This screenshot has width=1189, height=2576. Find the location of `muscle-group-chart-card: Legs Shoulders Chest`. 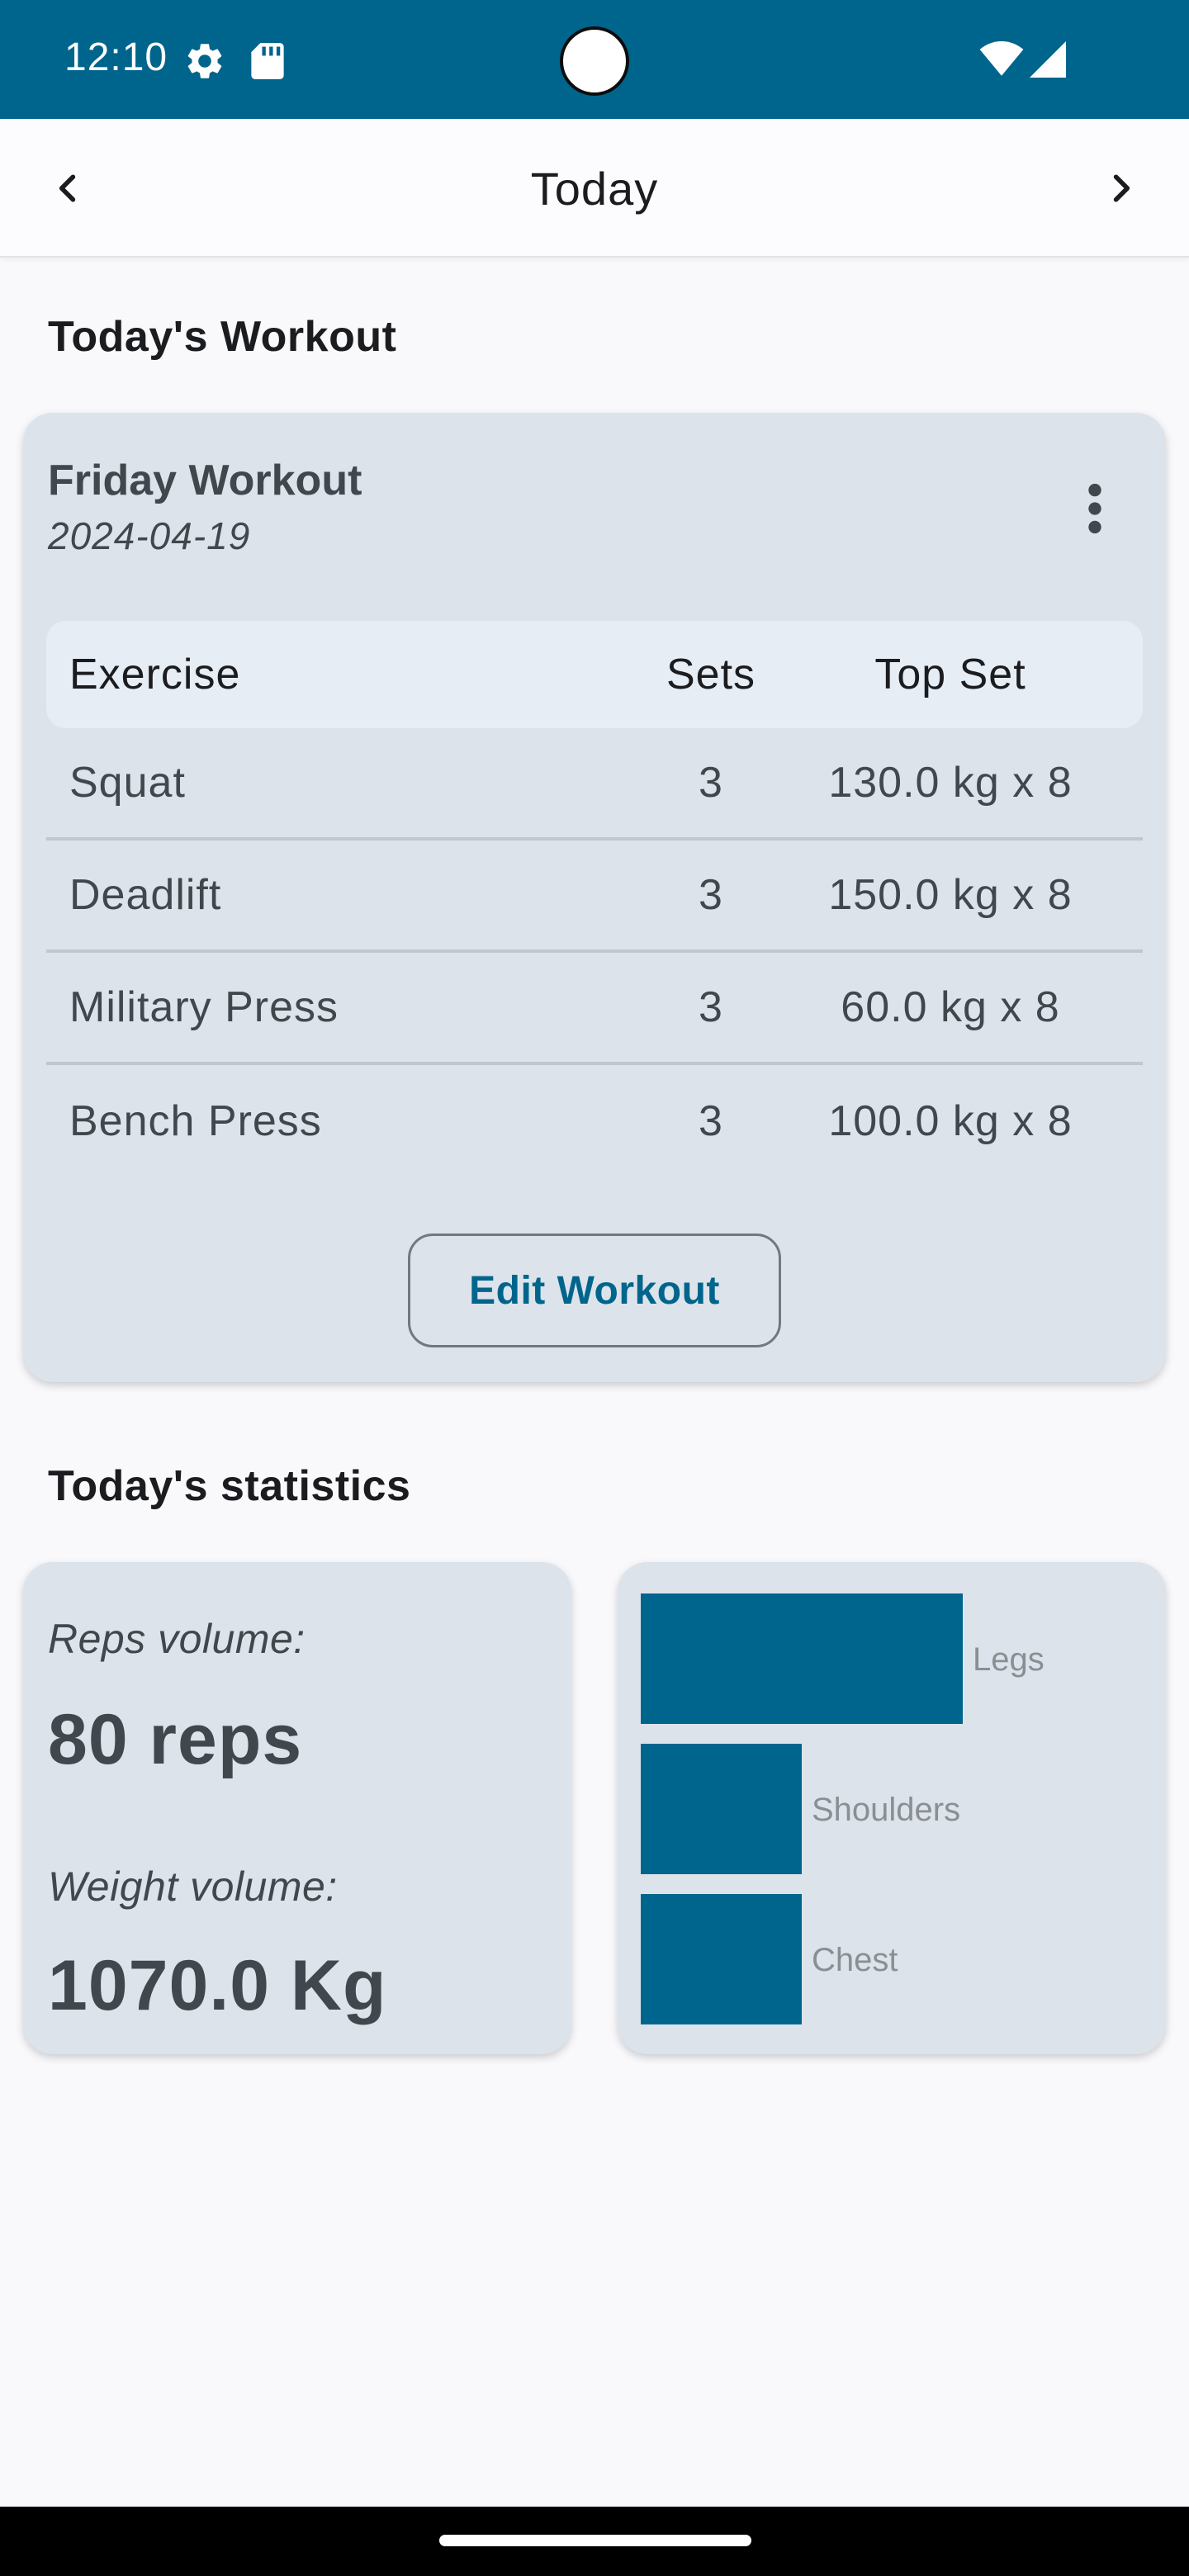

muscle-group-chart-card: Legs Shoulders Chest is located at coordinates (892, 1808).